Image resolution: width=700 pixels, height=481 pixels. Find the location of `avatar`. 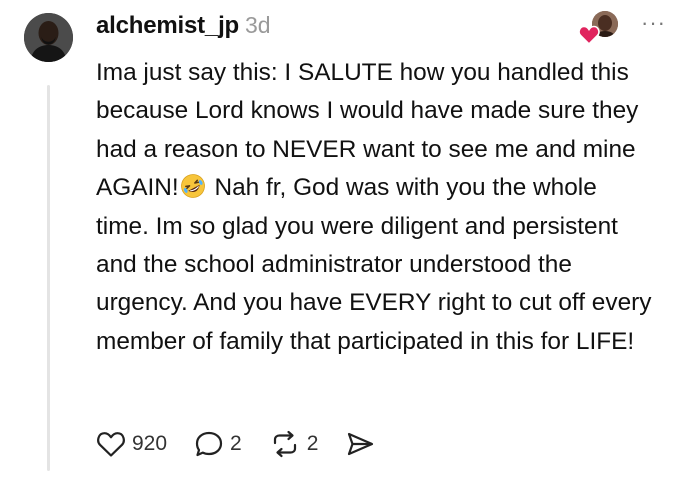

avatar is located at coordinates (48, 37).